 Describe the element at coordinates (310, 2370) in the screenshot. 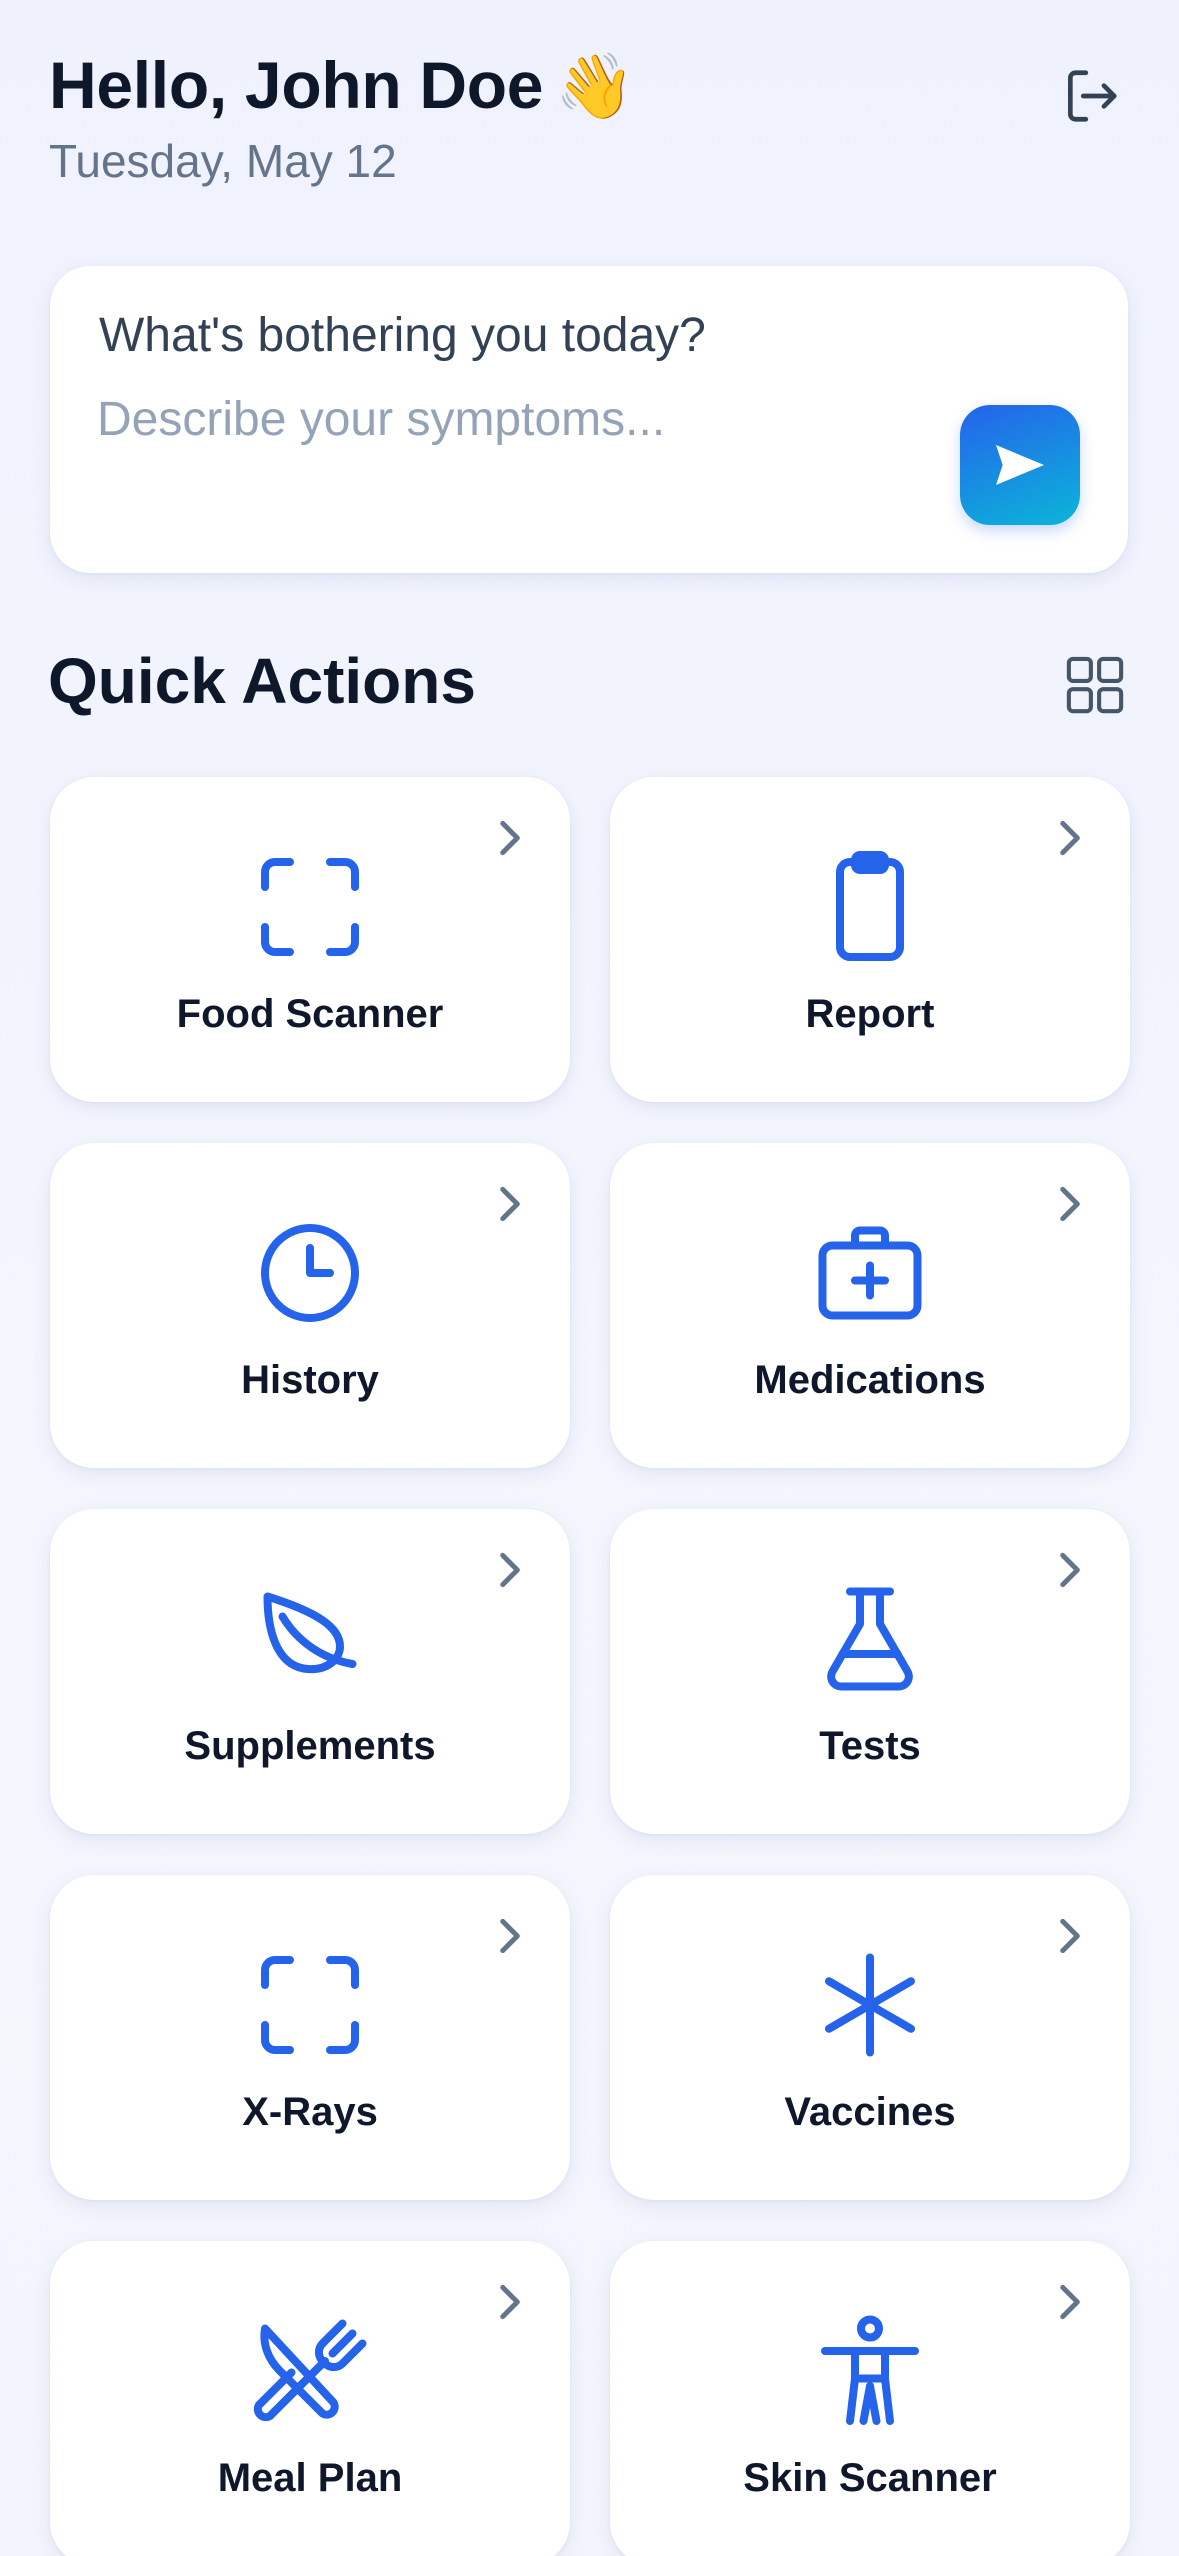

I see `utensils-icon` at that location.